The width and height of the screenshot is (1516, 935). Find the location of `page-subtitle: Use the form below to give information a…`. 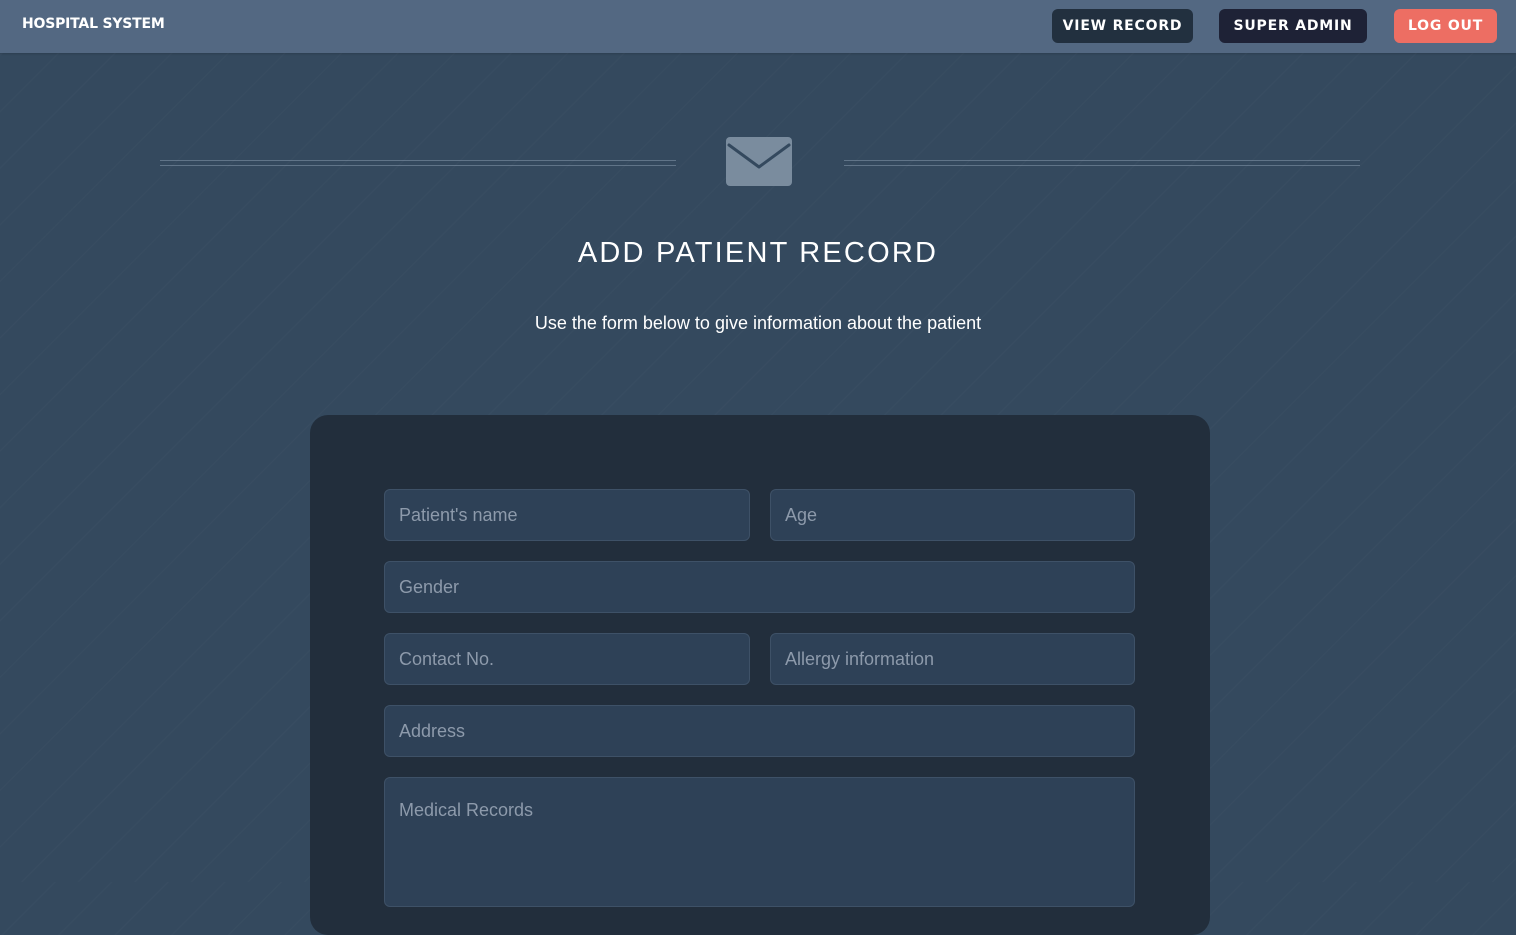

page-subtitle: Use the form below to give information a… is located at coordinates (758, 323).